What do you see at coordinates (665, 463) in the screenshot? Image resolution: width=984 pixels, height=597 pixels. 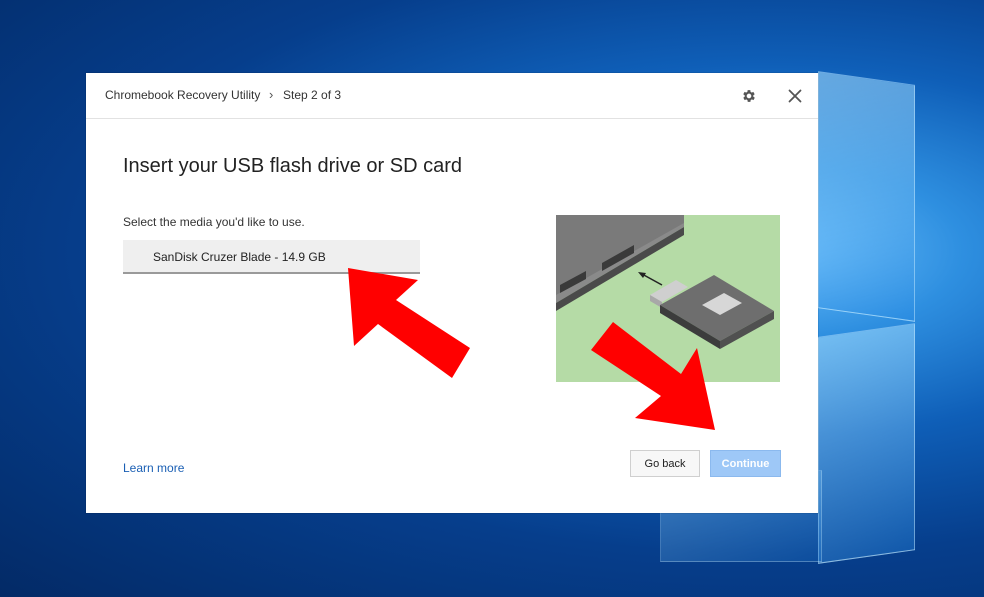 I see `go-back-button: Go back` at bounding box center [665, 463].